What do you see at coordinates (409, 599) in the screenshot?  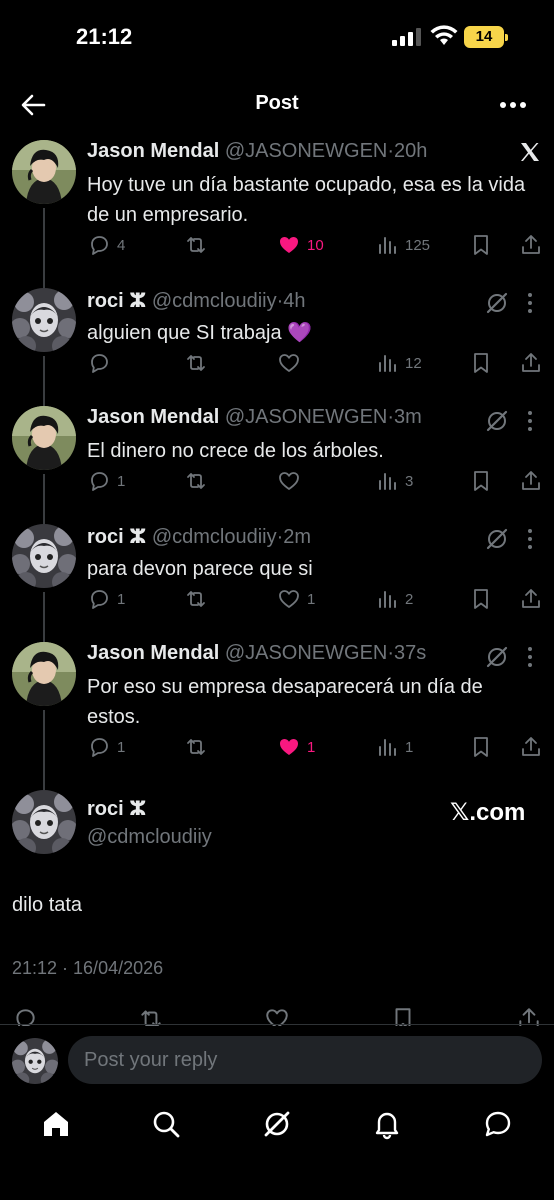 I see `view-count: 2` at bounding box center [409, 599].